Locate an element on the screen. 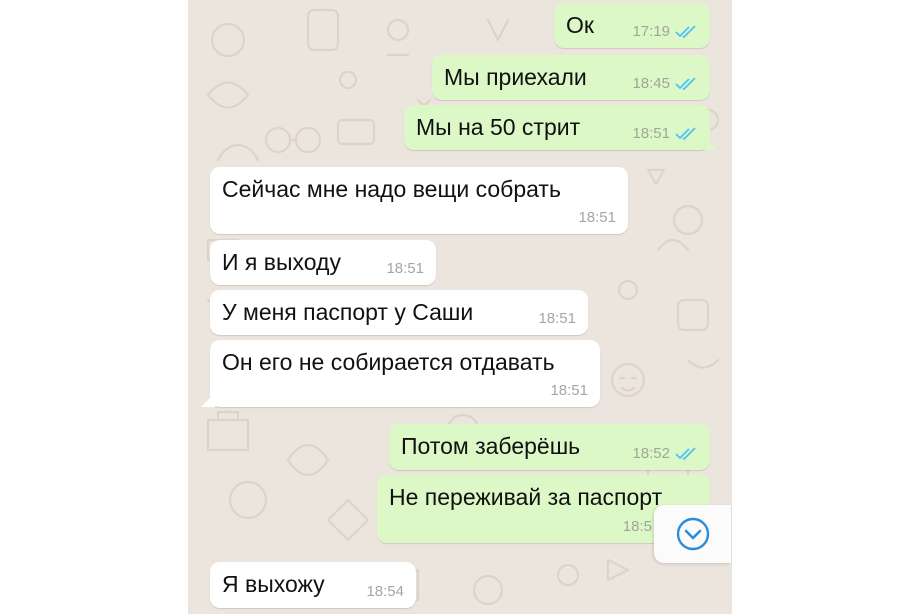  message-time: 18:45 is located at coordinates (651, 83).